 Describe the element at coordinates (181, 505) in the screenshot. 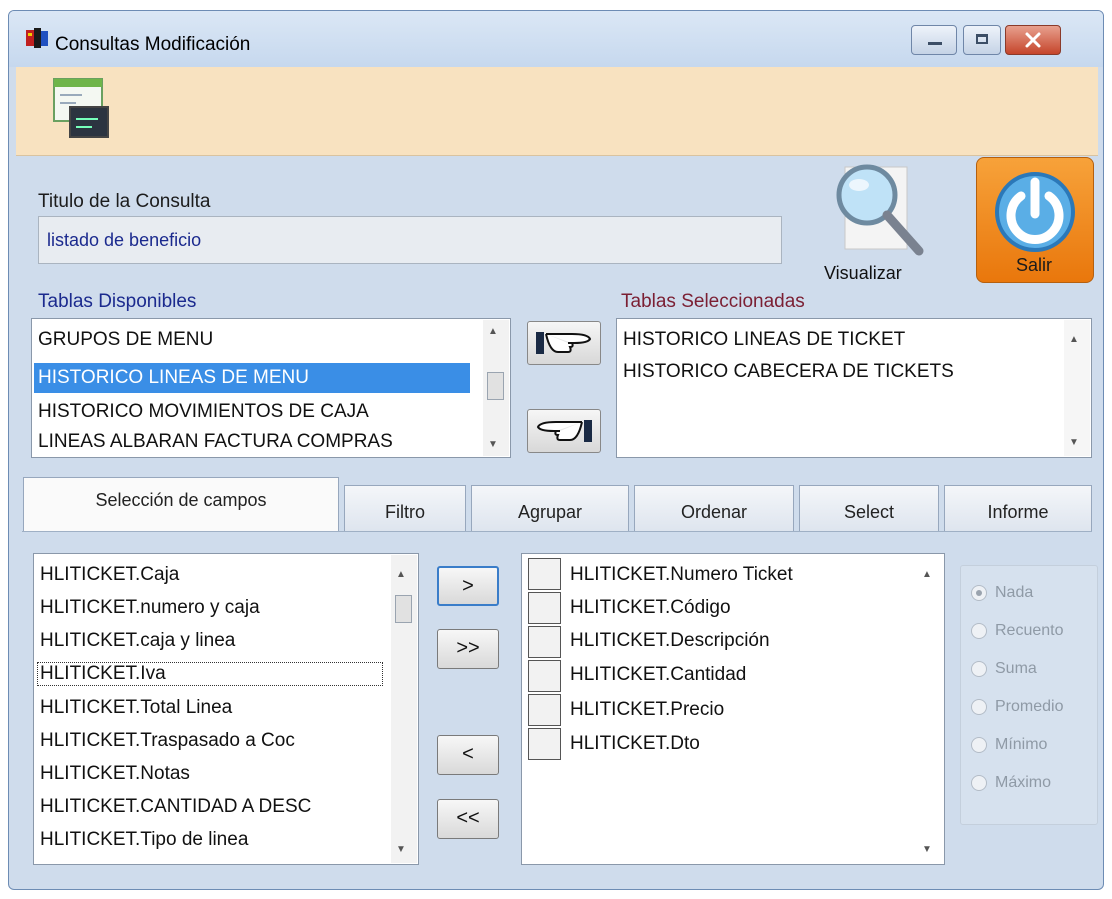

I see `tab-seleccion-campos: Selección de campos` at that location.